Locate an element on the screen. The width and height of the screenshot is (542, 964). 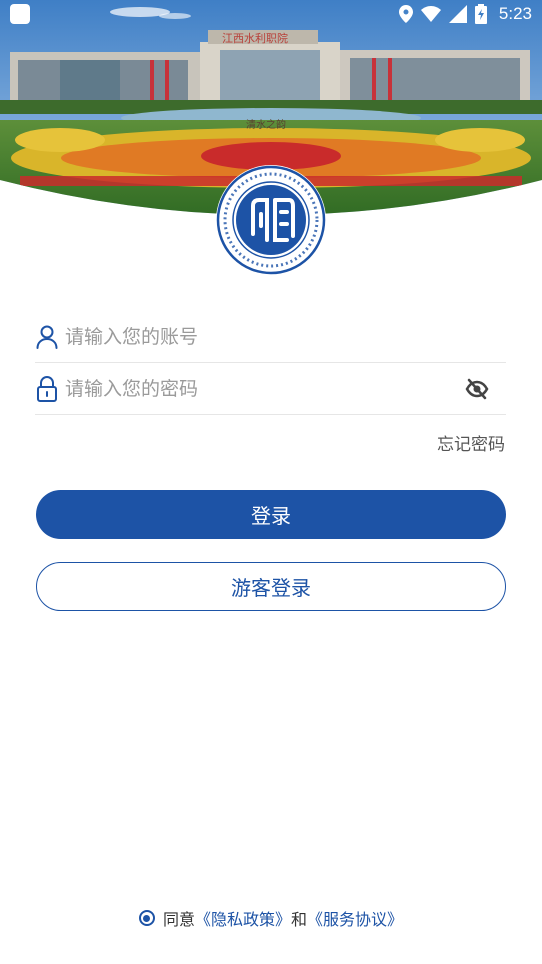
location-icon is located at coordinates (405, 14).